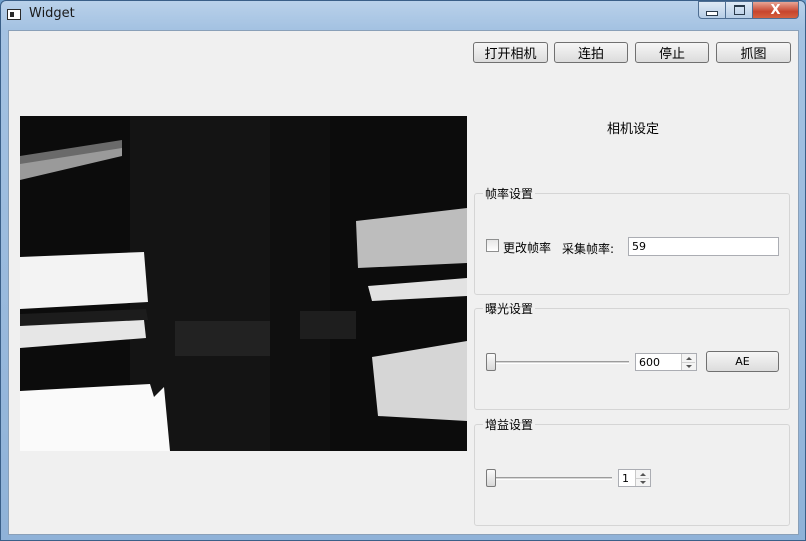 This screenshot has height=541, width=806. What do you see at coordinates (634, 478) in the screenshot?
I see `gain-spinbox: 1` at bounding box center [634, 478].